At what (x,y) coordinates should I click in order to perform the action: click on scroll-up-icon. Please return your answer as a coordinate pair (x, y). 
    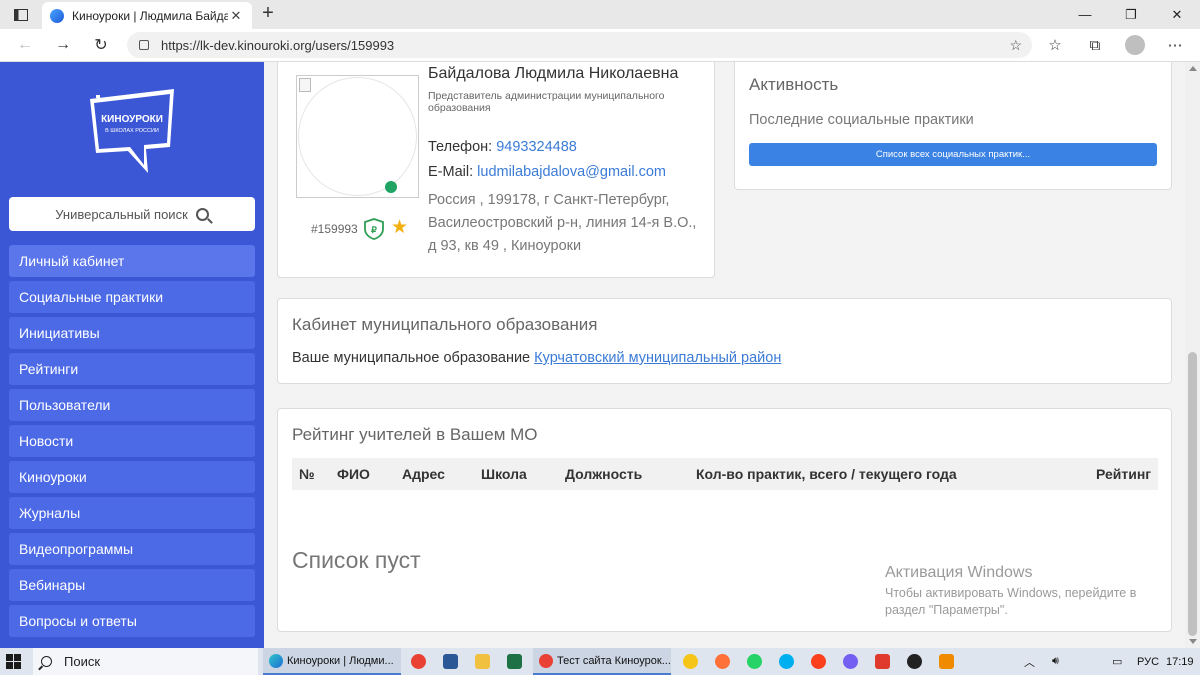
    Looking at the image, I should click on (1193, 68).